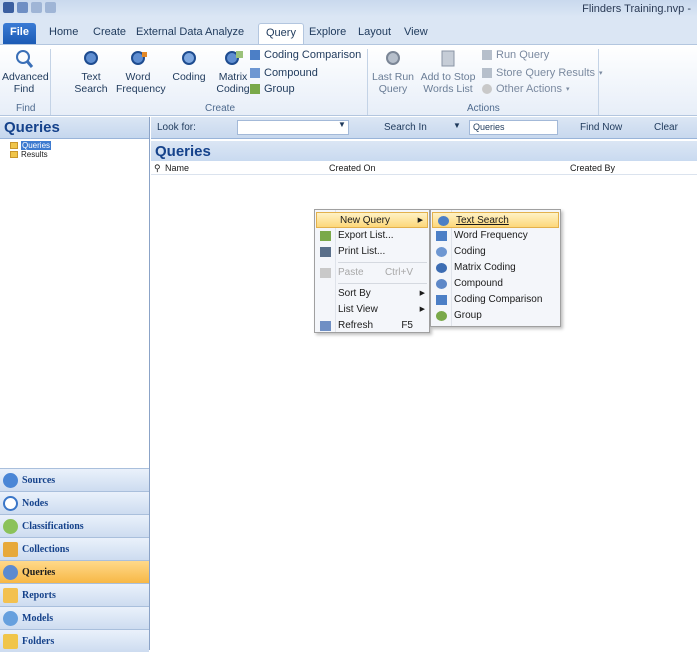  What do you see at coordinates (281, 33) in the screenshot?
I see `tab-query: Query` at bounding box center [281, 33].